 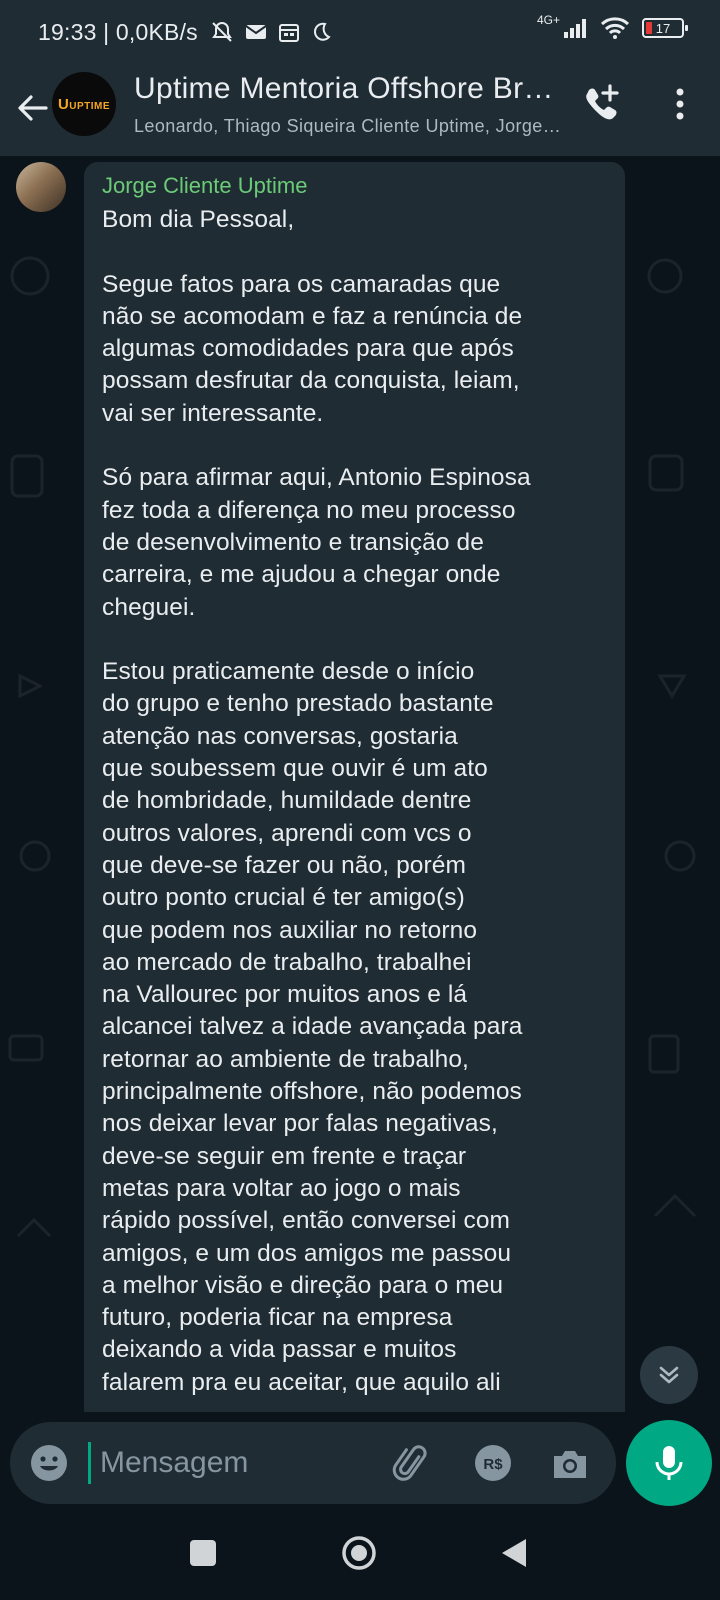 What do you see at coordinates (89, 1463) in the screenshot?
I see `text-caret` at bounding box center [89, 1463].